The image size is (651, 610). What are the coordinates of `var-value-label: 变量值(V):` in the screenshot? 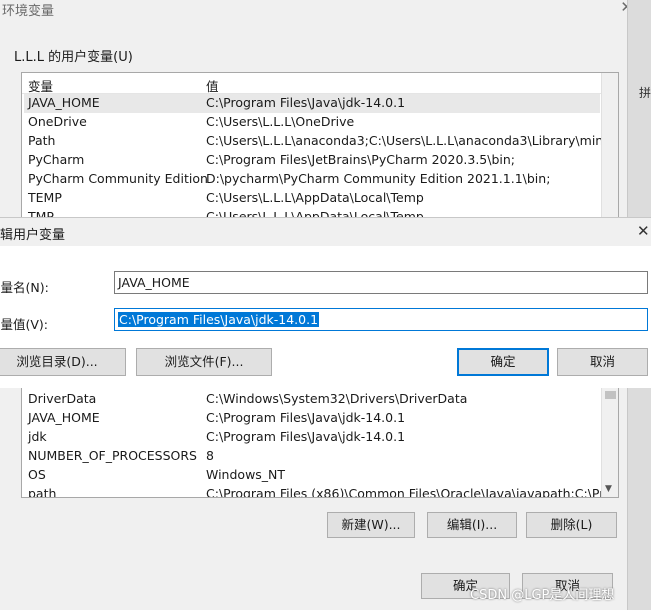 It's located at (24, 324).